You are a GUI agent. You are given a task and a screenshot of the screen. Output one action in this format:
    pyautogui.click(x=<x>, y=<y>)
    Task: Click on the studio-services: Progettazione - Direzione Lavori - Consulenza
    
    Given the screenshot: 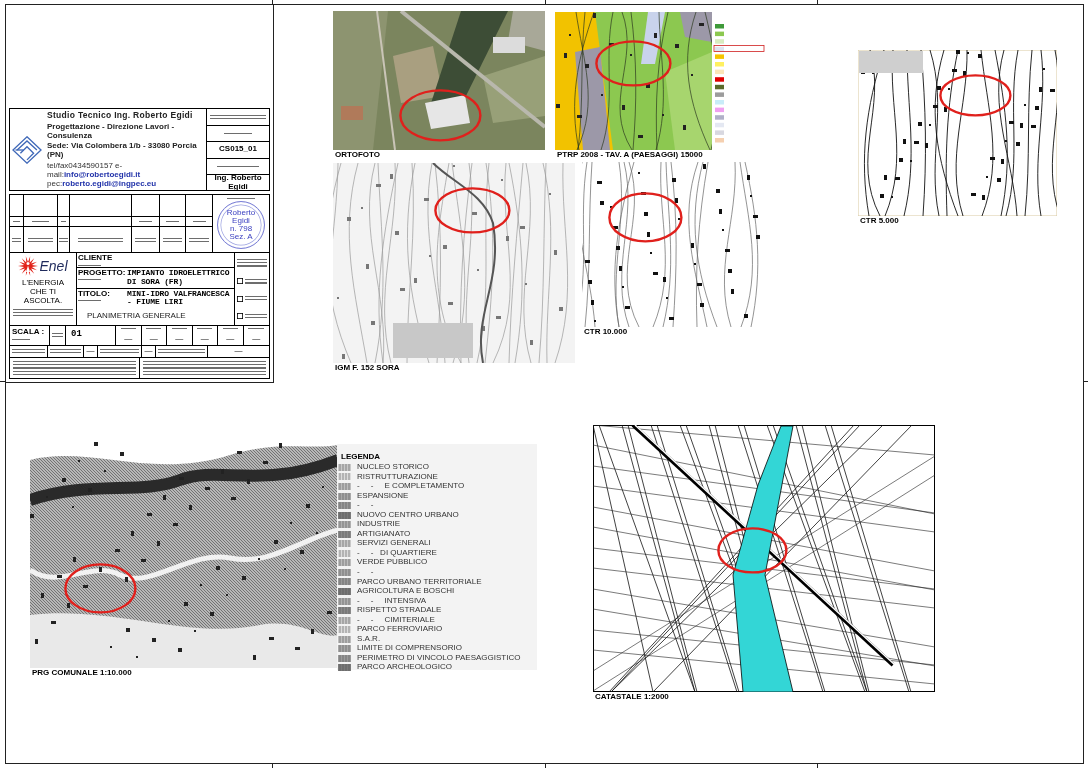 What is the action you would take?
    pyautogui.click(x=111, y=131)
    